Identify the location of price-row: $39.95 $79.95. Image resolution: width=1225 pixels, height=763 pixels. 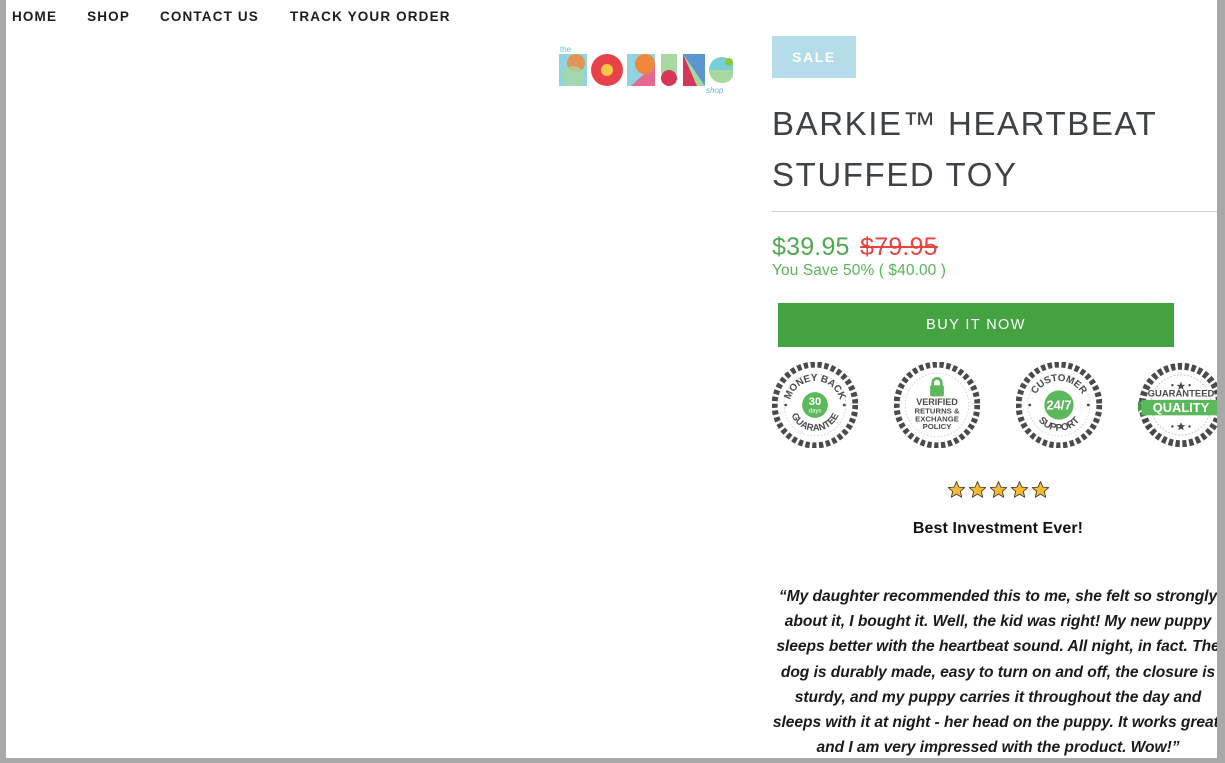
(994, 249).